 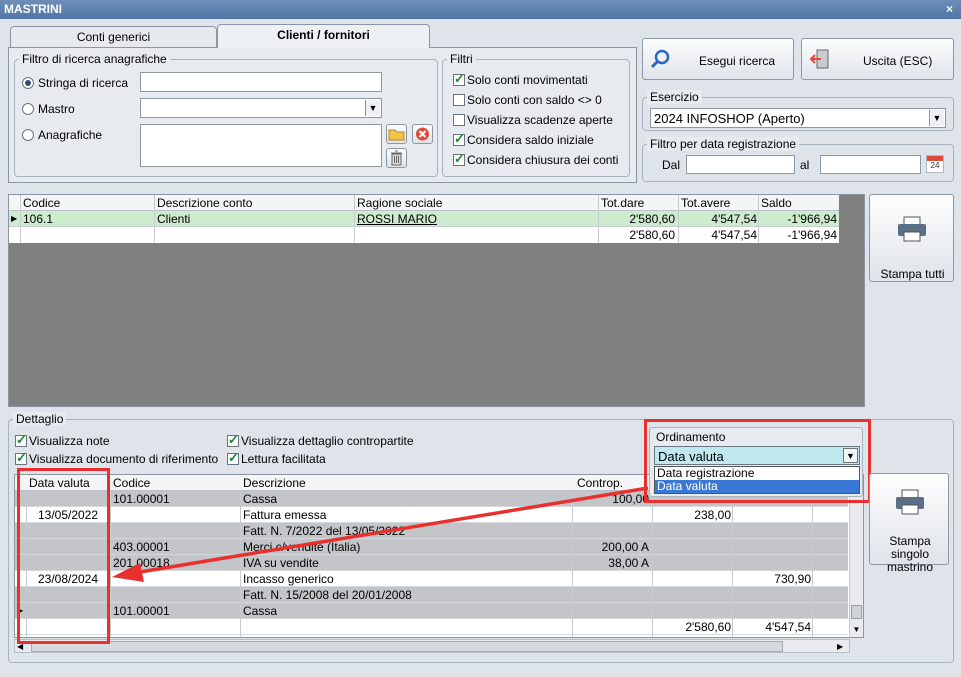 What do you see at coordinates (910, 502) in the screenshot?
I see `printer-icon` at bounding box center [910, 502].